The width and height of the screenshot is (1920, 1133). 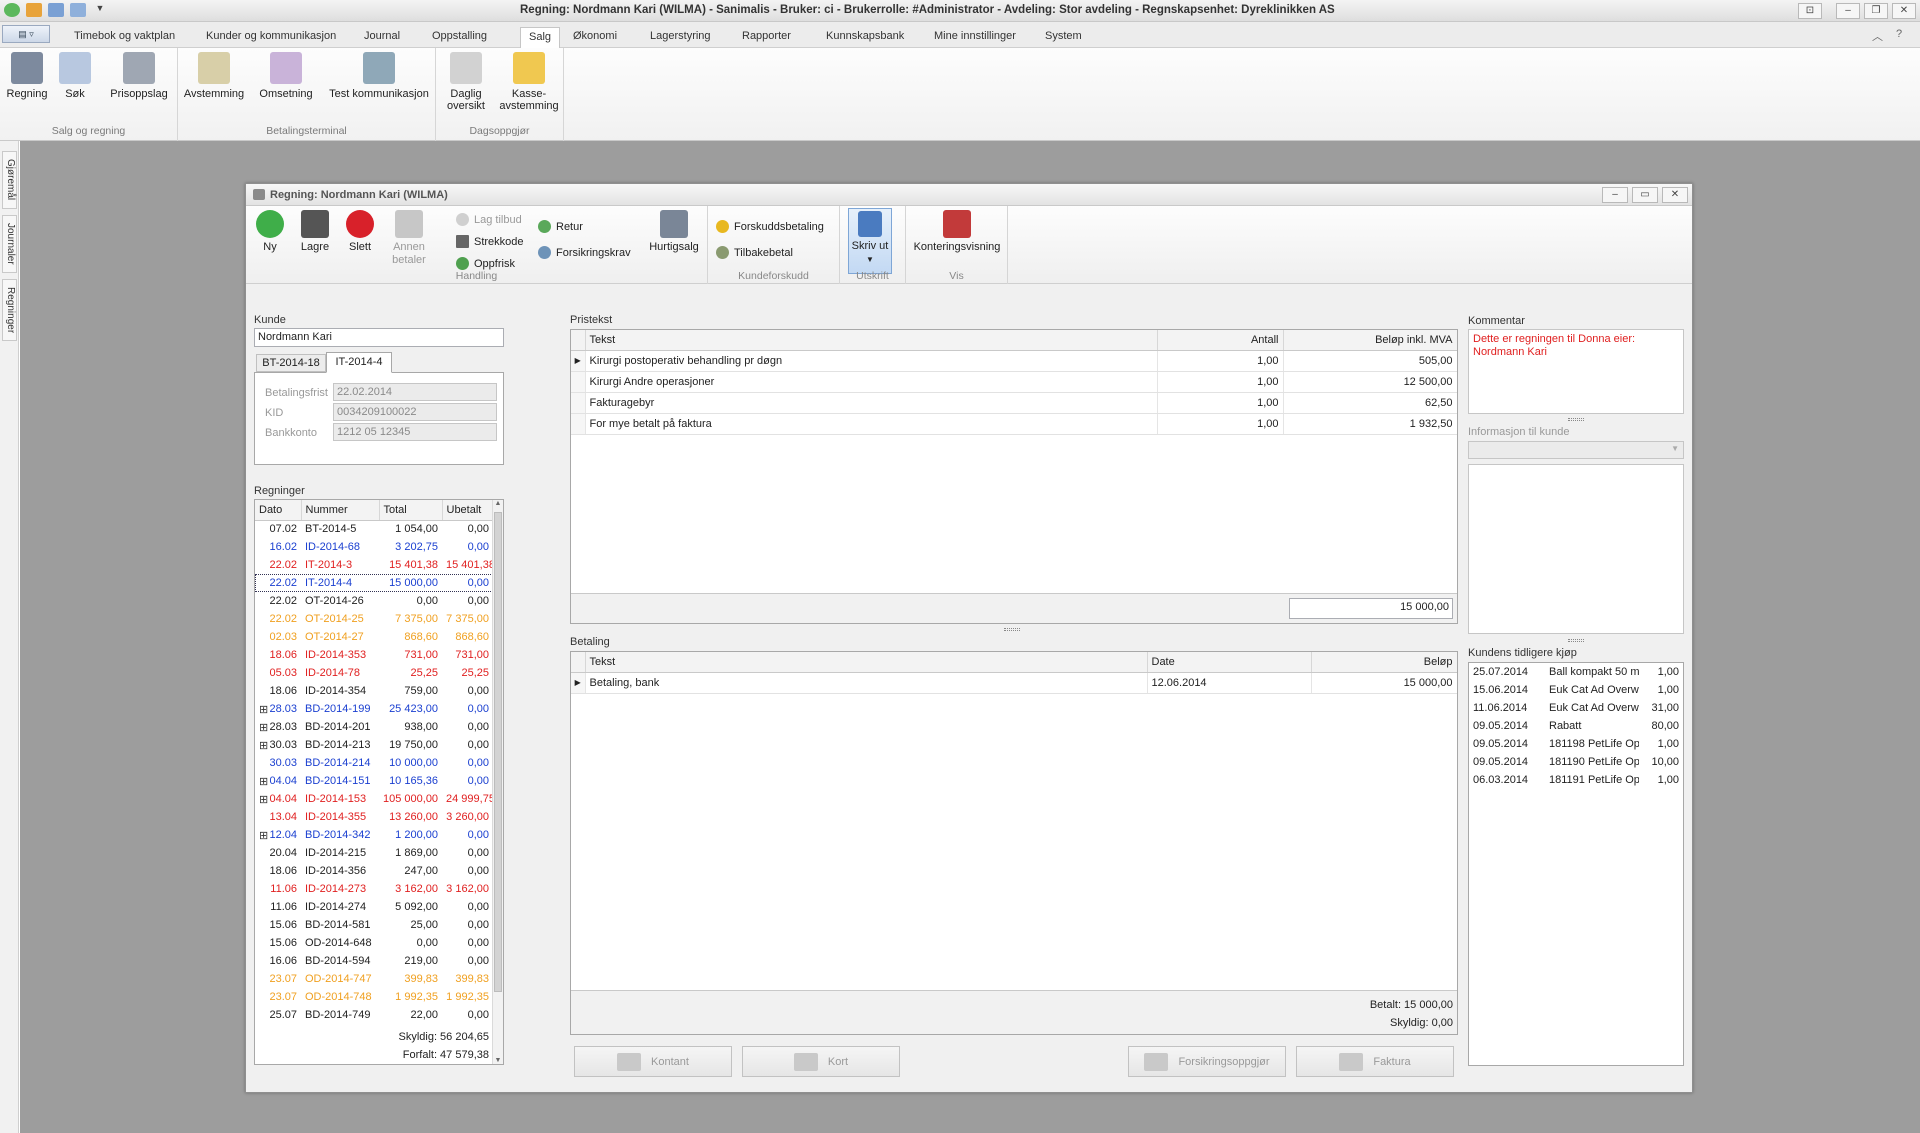 I want to click on column-header: Ubetalt, so click(x=468, y=510).